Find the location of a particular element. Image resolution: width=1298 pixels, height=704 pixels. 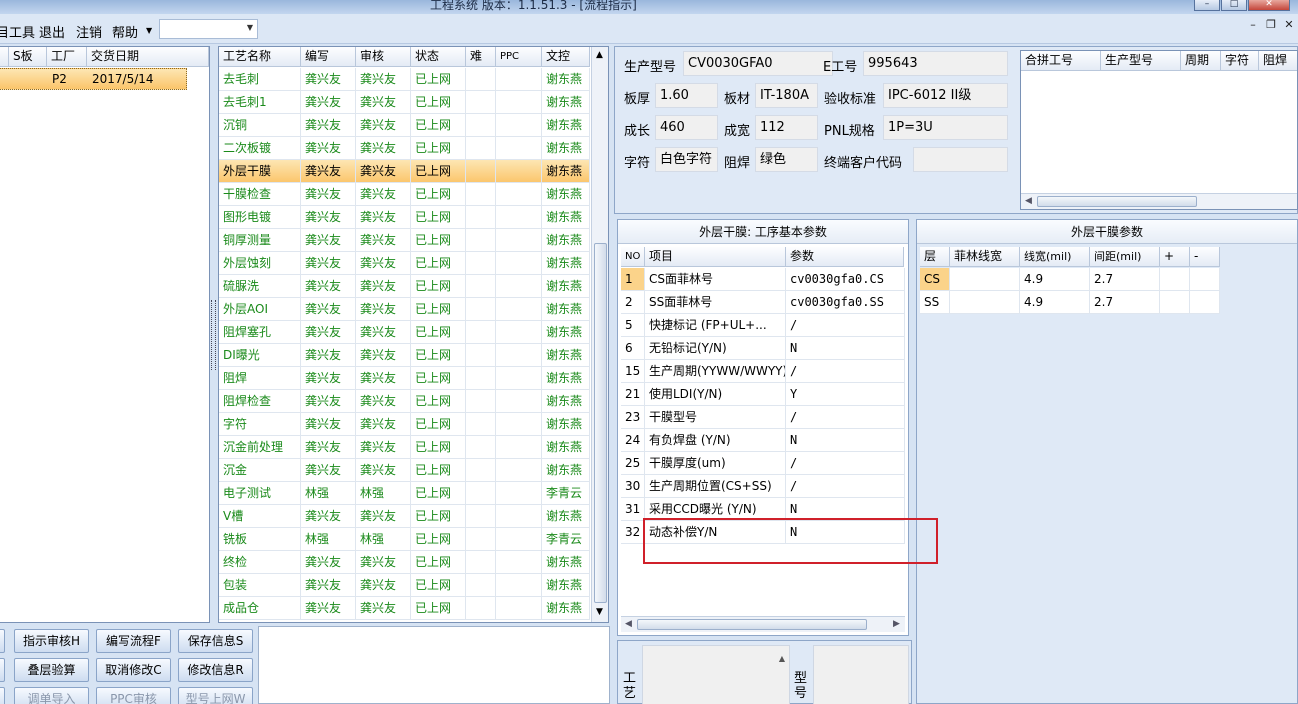

col-merge-char: 字符 is located at coordinates (1240, 61).